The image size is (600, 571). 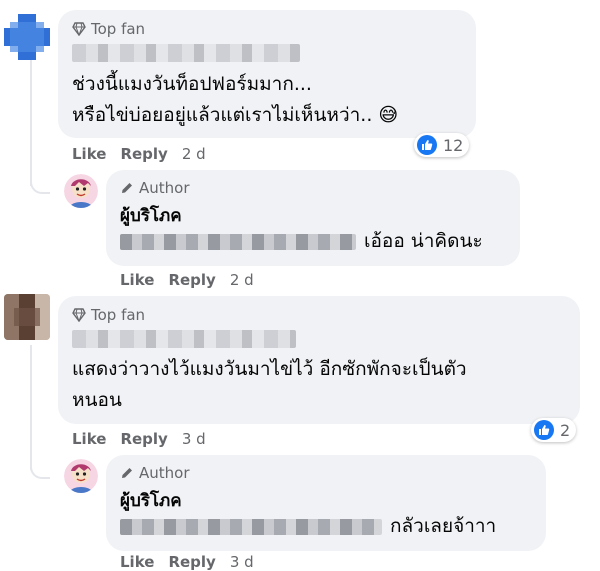 I want to click on reply-text: เอ้ออ น่าคิดนะ, so click(x=423, y=241).